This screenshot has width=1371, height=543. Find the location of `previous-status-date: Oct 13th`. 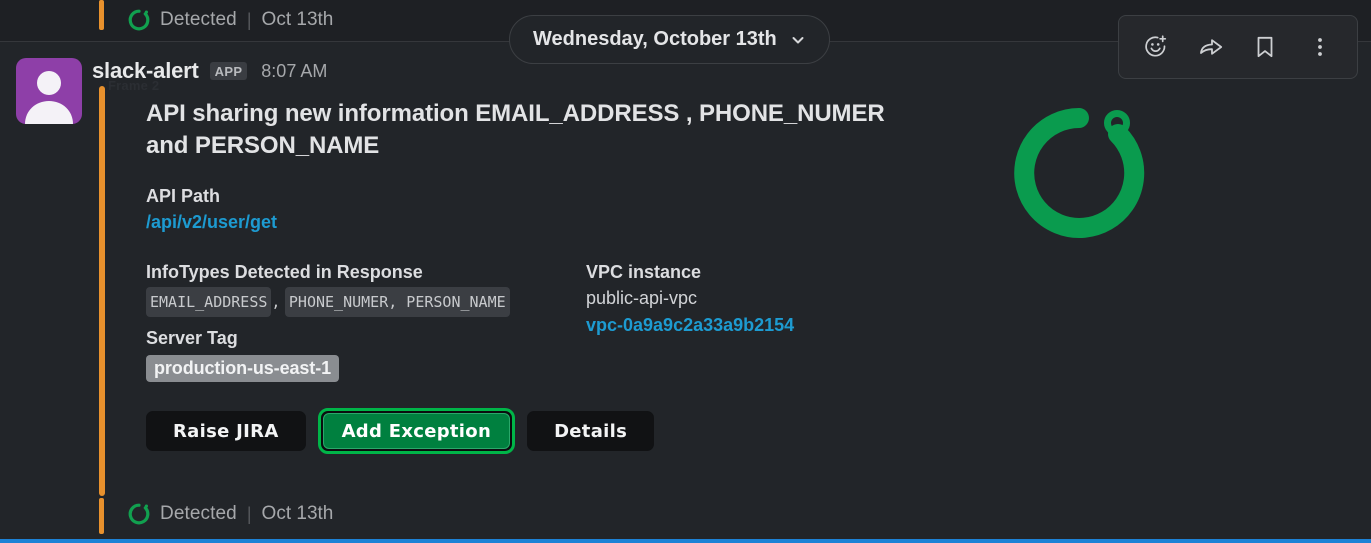

previous-status-date: Oct 13th is located at coordinates (297, 19).